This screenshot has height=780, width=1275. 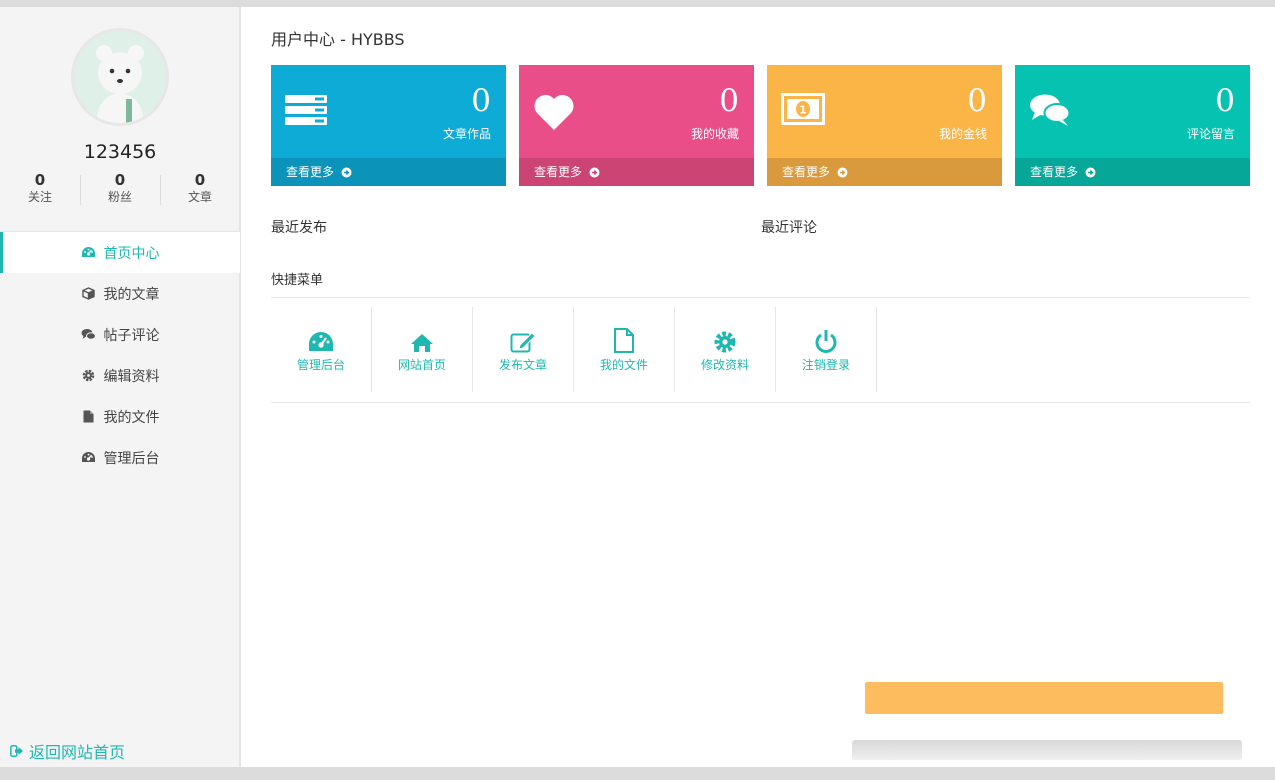 I want to click on window-top-strip, so click(x=637, y=3).